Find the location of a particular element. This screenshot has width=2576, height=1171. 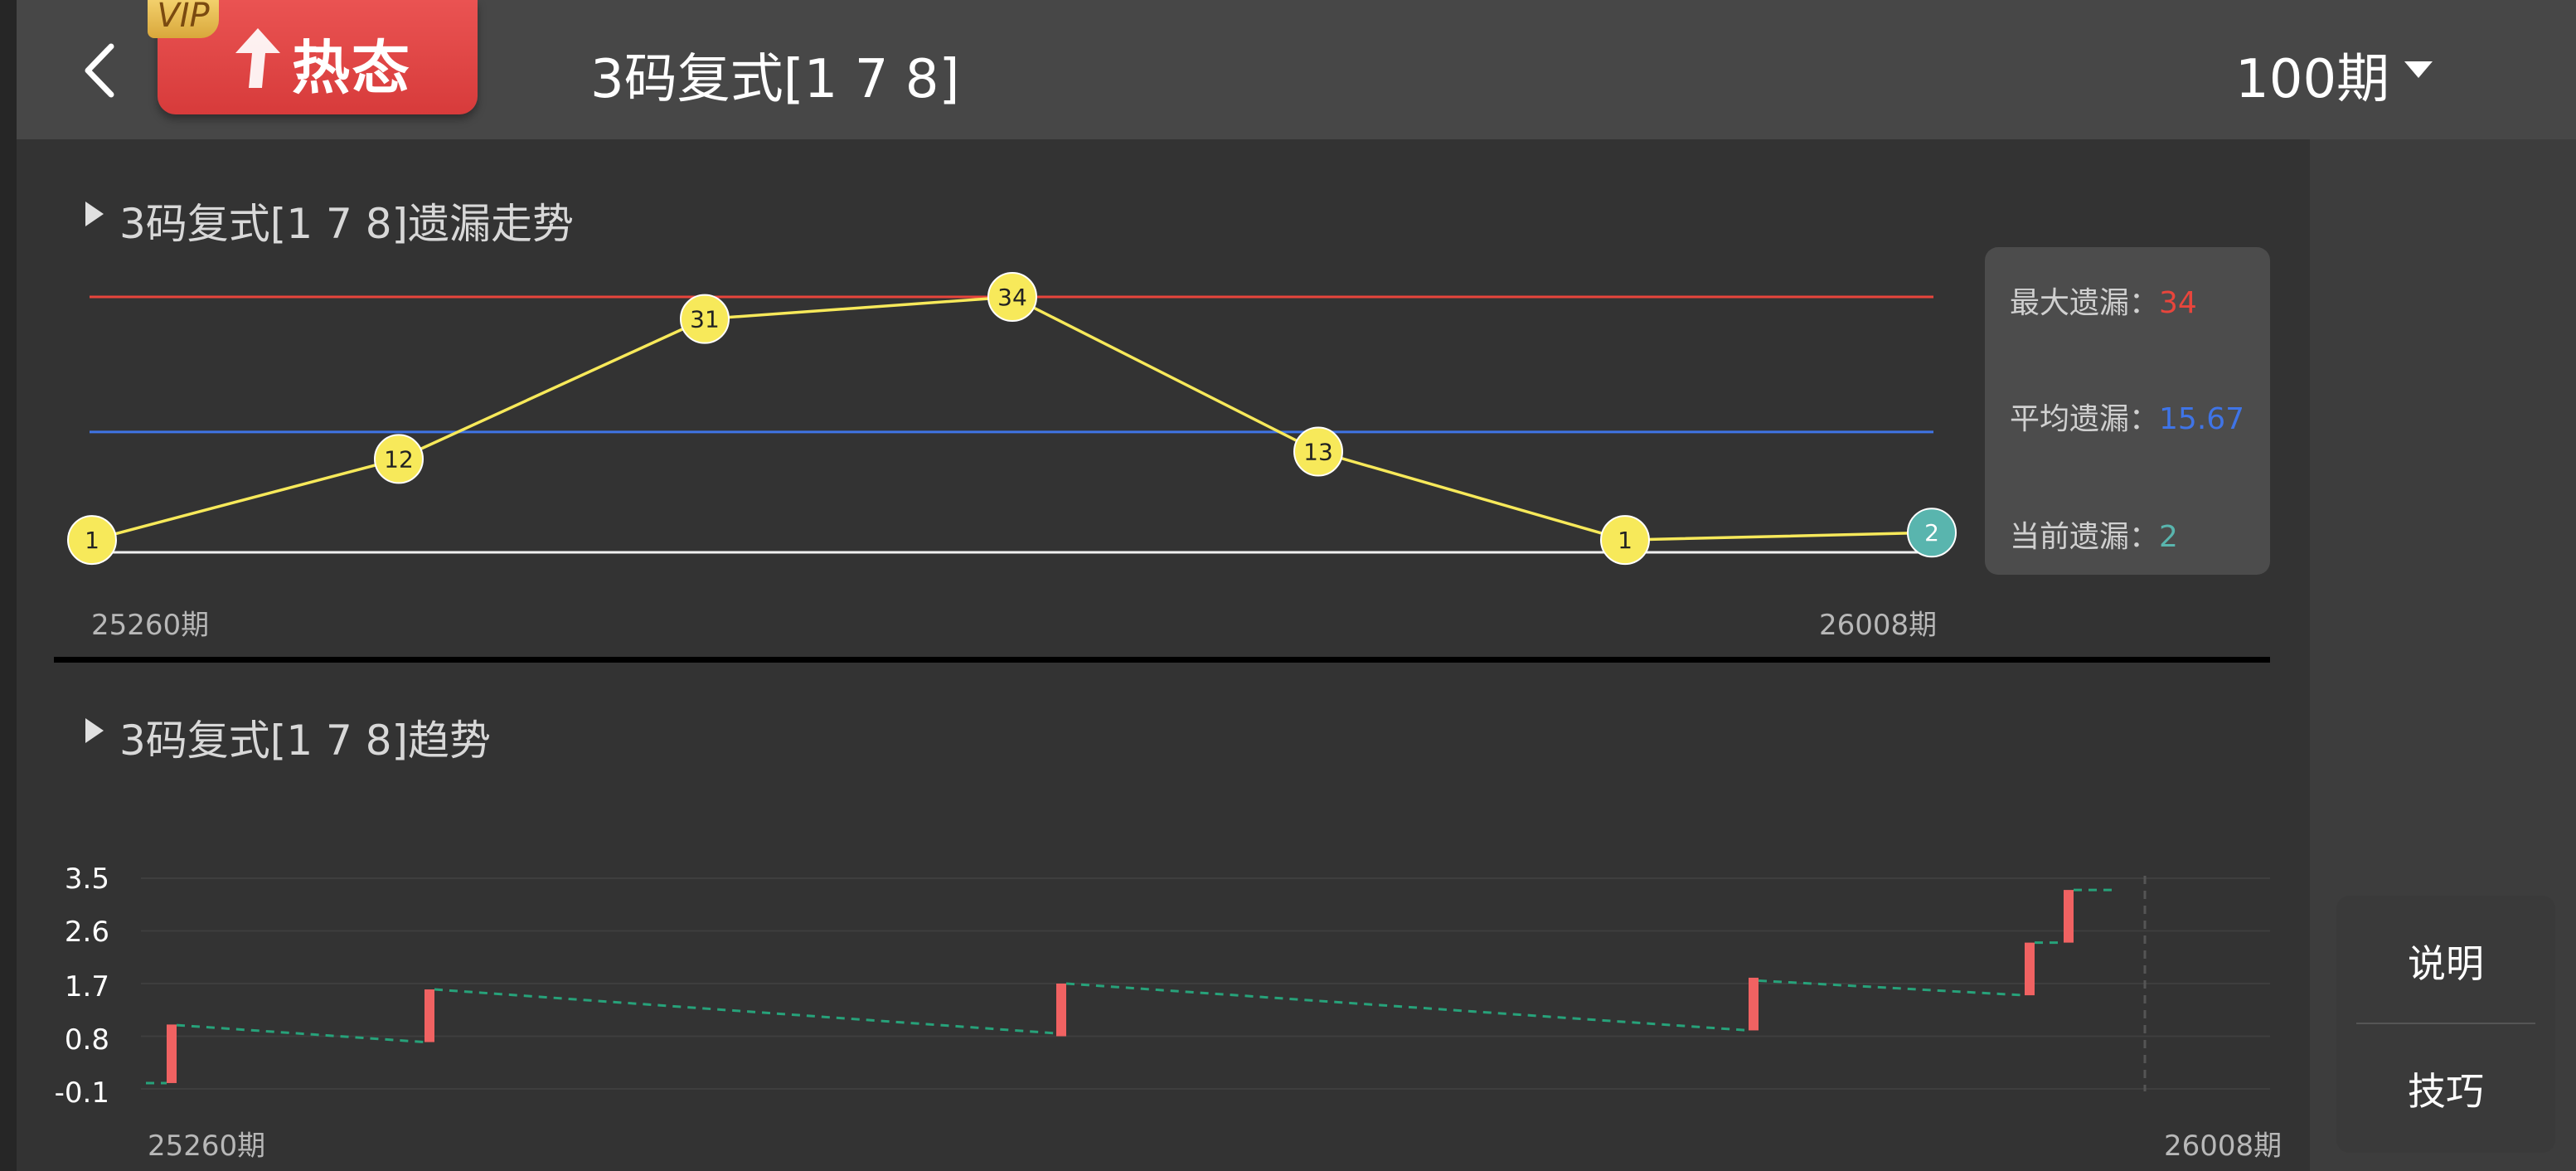

help-separator is located at coordinates (2445, 1023).